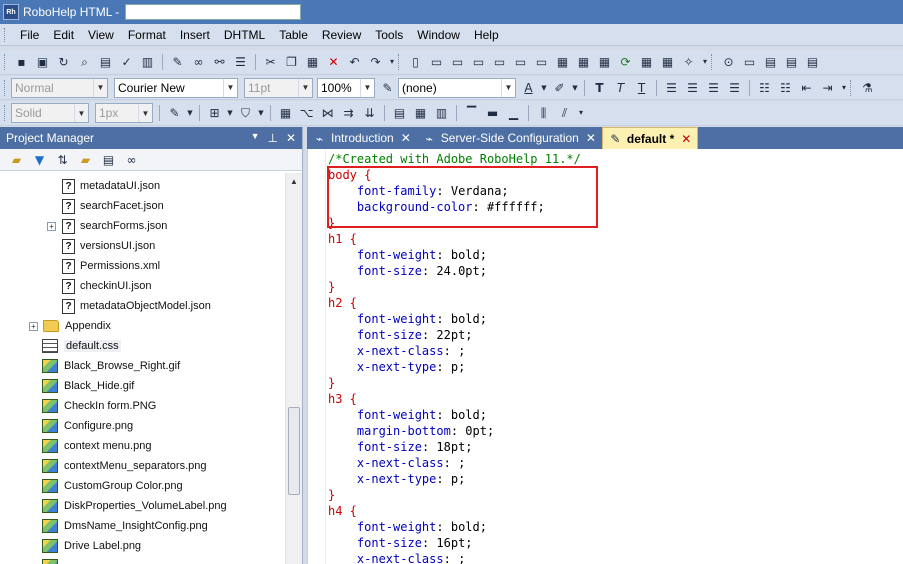  What do you see at coordinates (734, 88) in the screenshot?
I see `justify-button: ☰` at bounding box center [734, 88].